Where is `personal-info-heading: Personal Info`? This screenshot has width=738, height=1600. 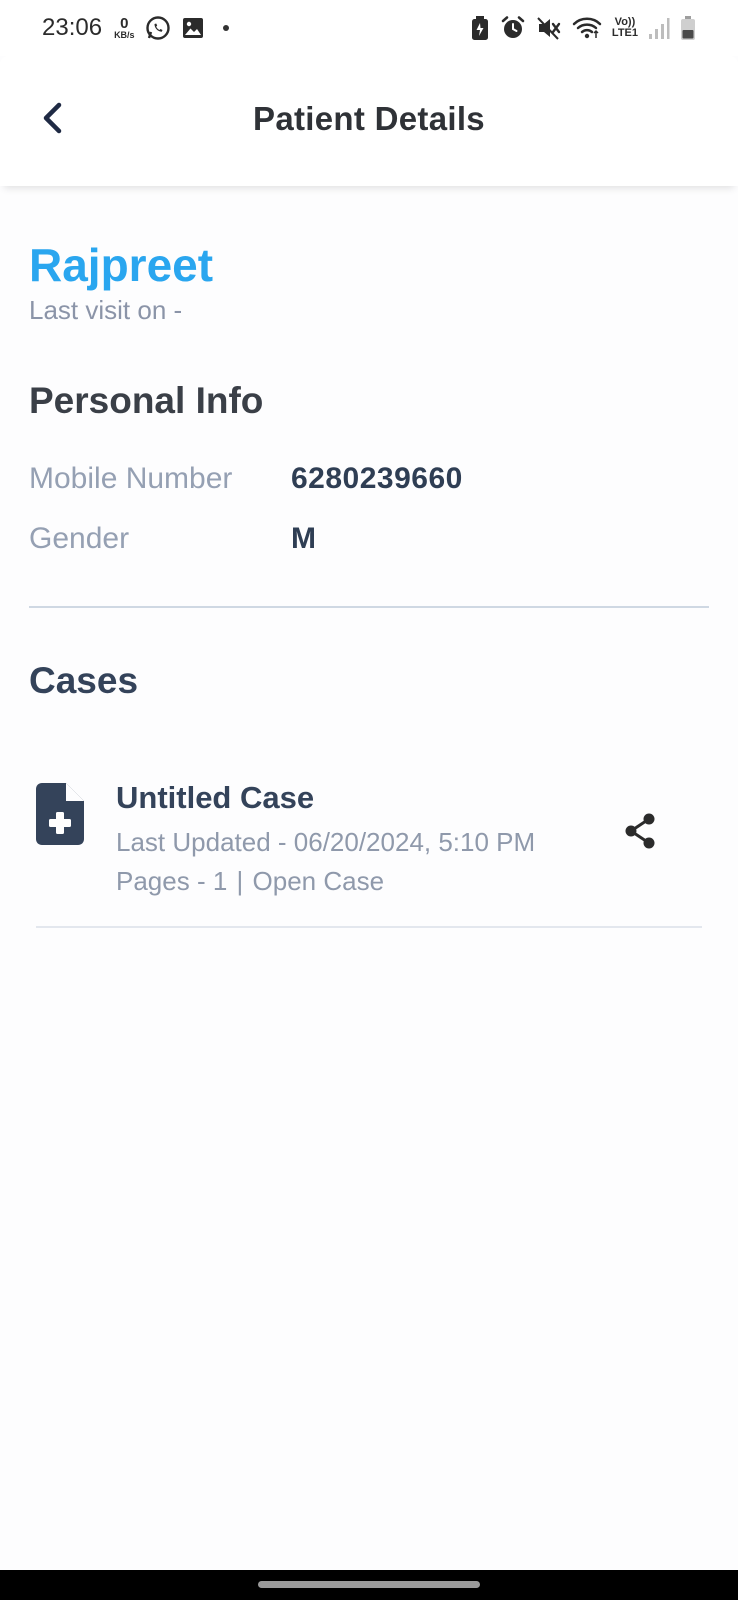 personal-info-heading: Personal Info is located at coordinates (146, 400).